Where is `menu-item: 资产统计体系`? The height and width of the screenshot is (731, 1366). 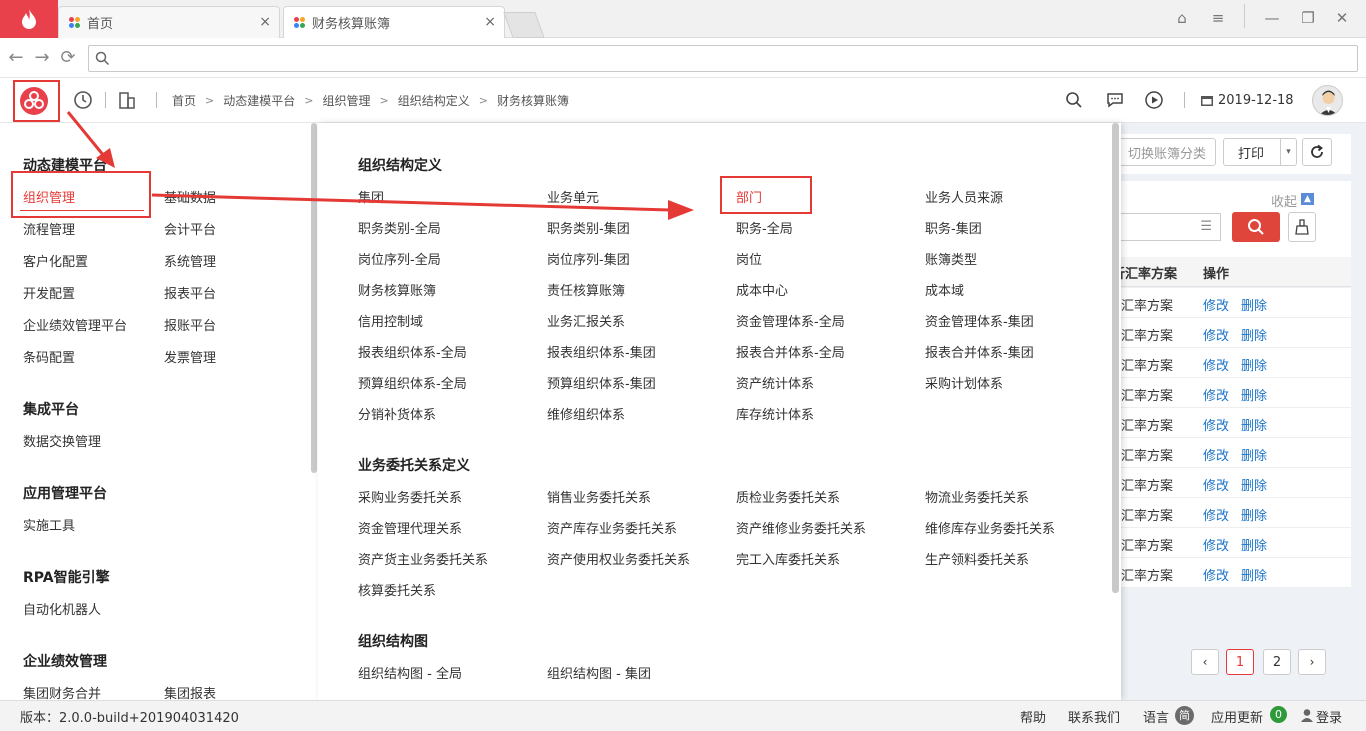
menu-item: 资产统计体系 is located at coordinates (775, 382).